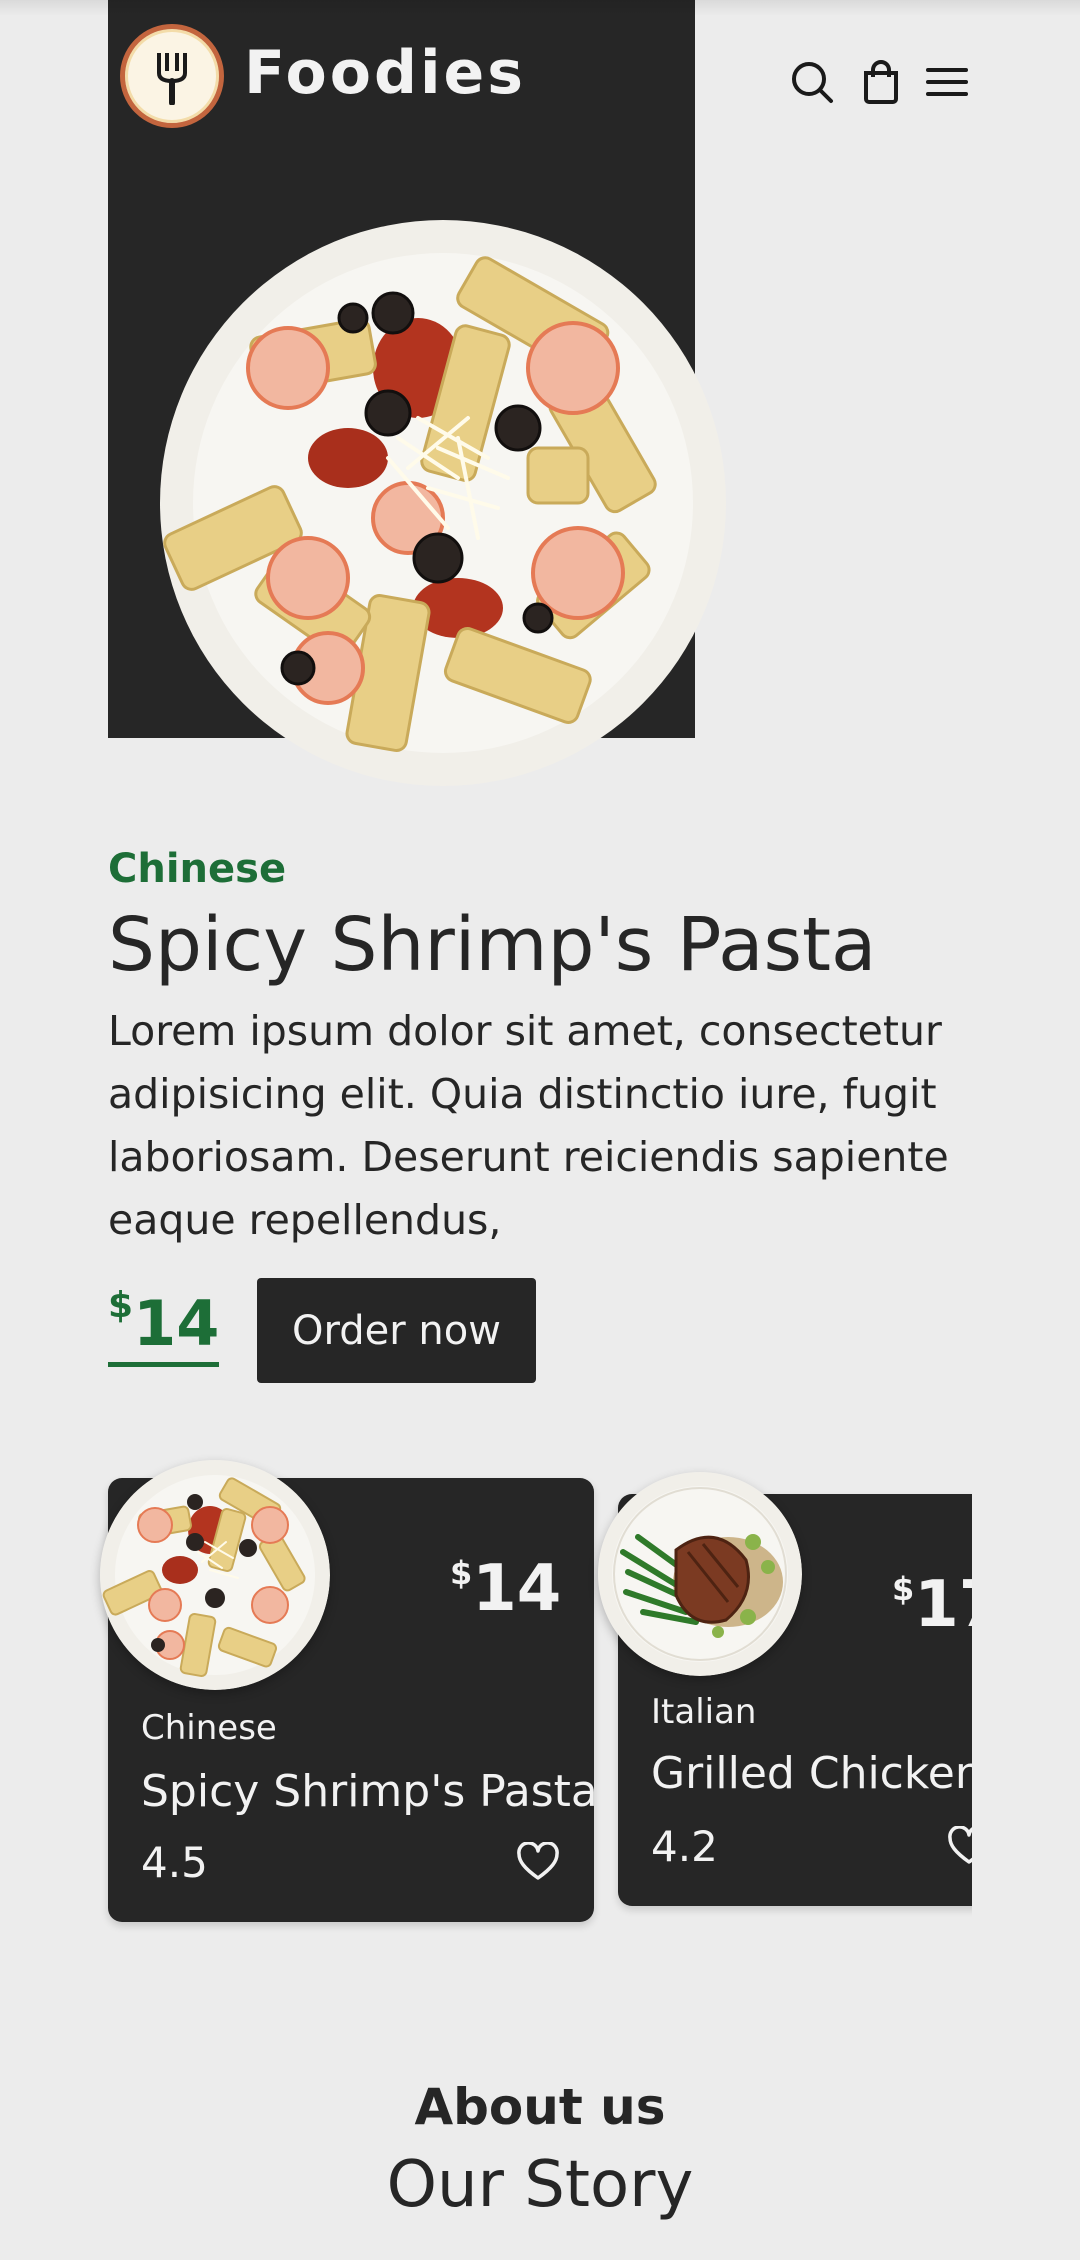  Describe the element at coordinates (811, 1773) in the screenshot. I see `card-title: Grilled Chicken` at that location.